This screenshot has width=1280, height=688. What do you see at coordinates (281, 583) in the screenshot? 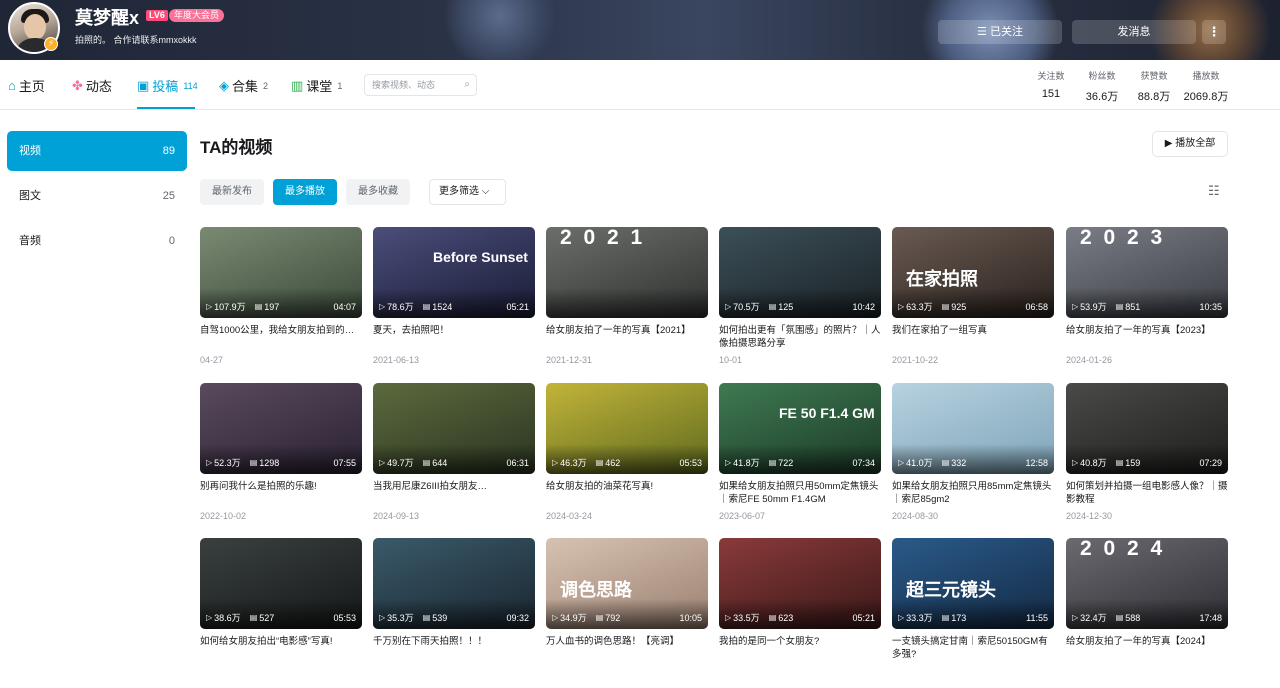
I see `video-thumbnail: ▷ 38.6万 ▤ 527 05:53` at bounding box center [281, 583].